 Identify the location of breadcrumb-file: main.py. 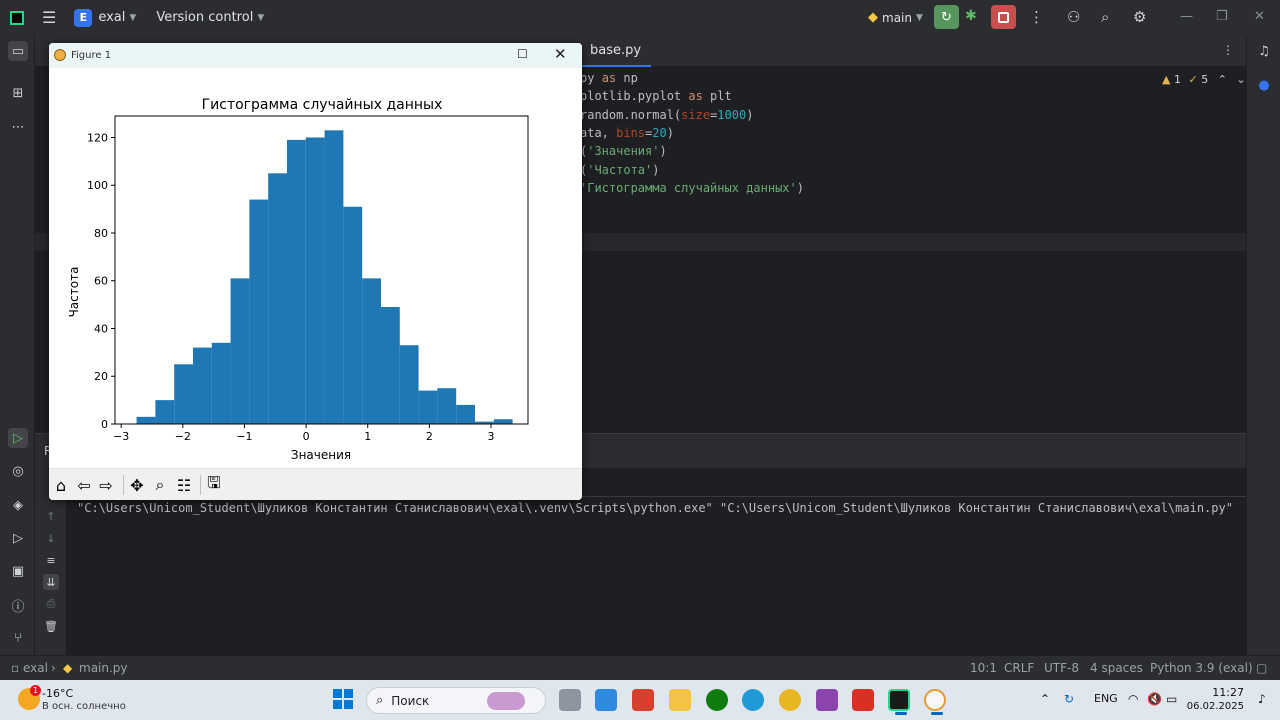
(103, 668).